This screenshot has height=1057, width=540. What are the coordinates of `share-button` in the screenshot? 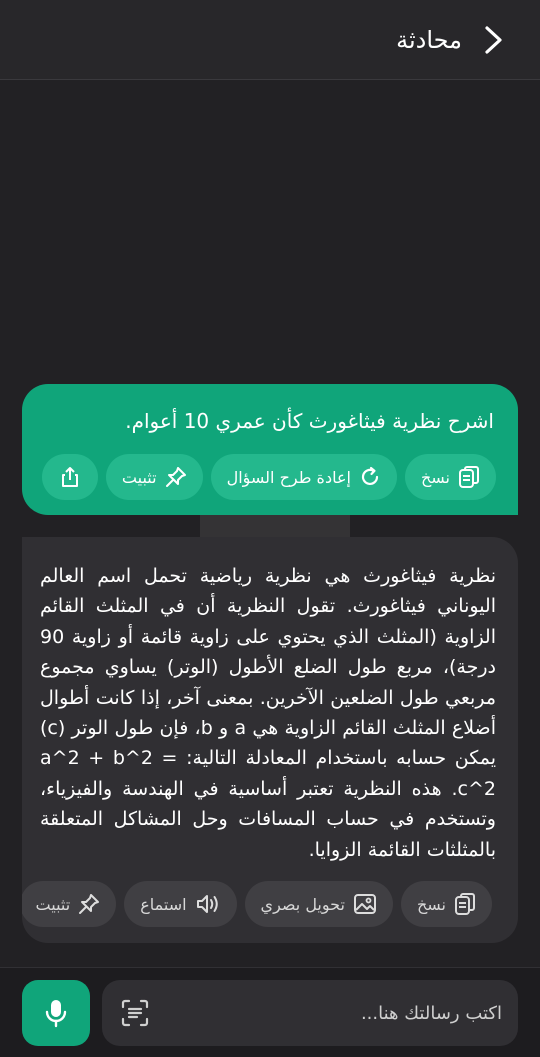 It's located at (69, 477).